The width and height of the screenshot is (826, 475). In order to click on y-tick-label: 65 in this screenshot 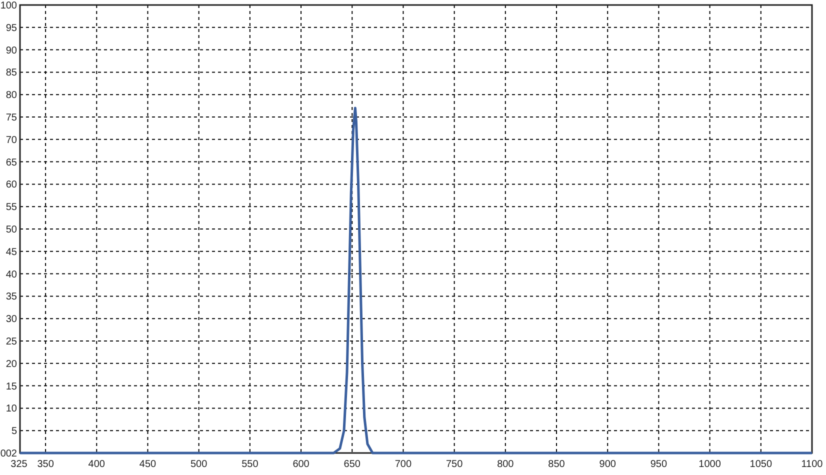, I will do `click(11, 162)`.